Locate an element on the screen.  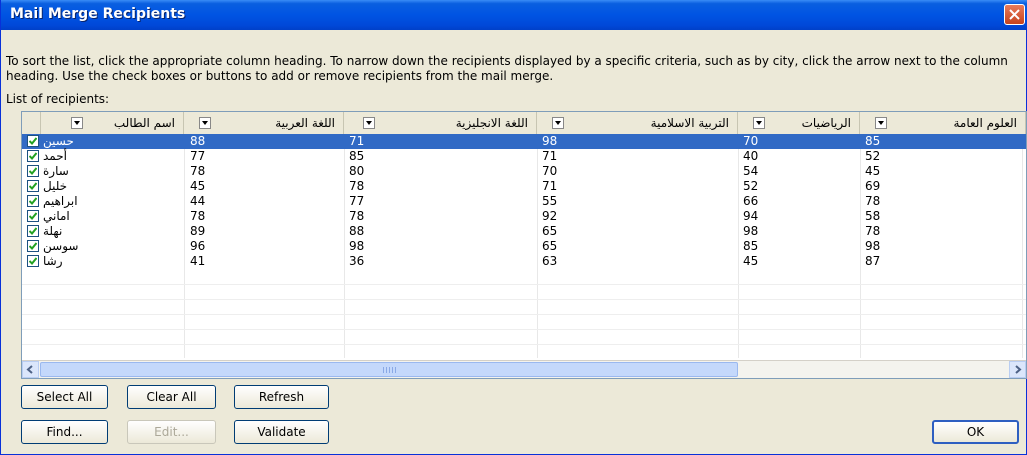
scroll-right-button is located at coordinates (1017, 369).